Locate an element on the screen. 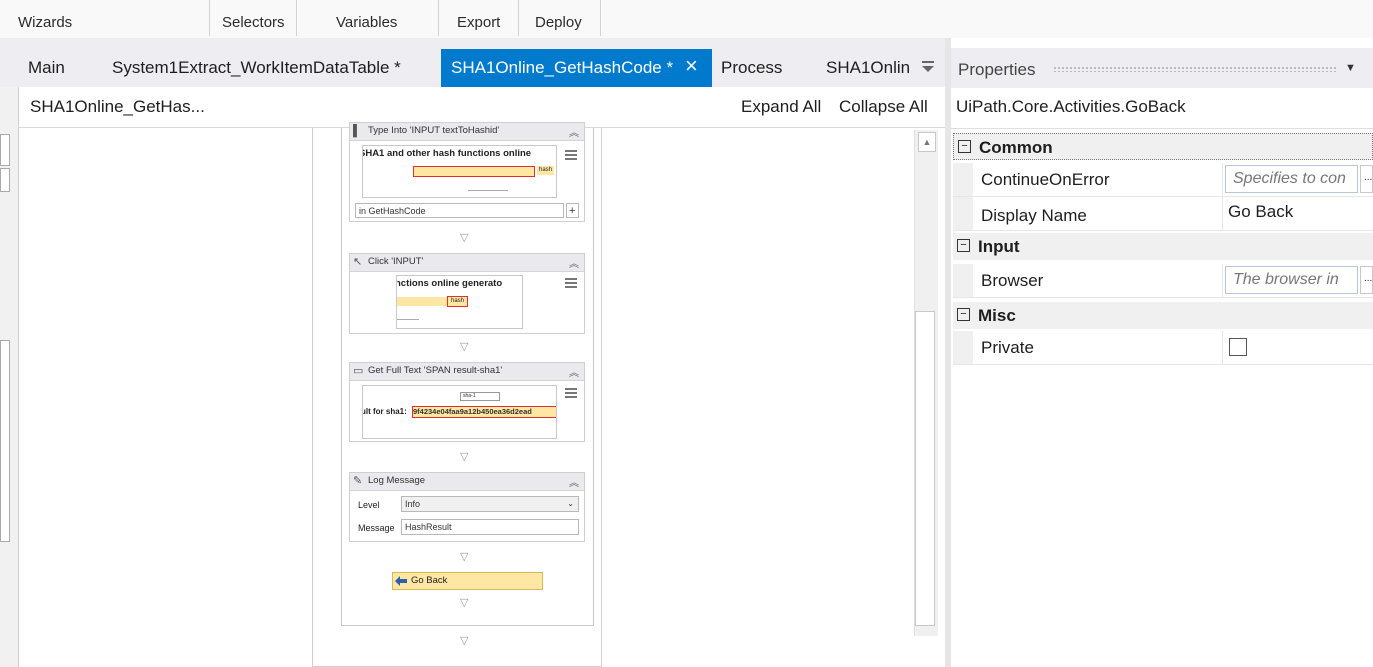 The width and height of the screenshot is (1373, 667). close-icon: × is located at coordinates (691, 66).